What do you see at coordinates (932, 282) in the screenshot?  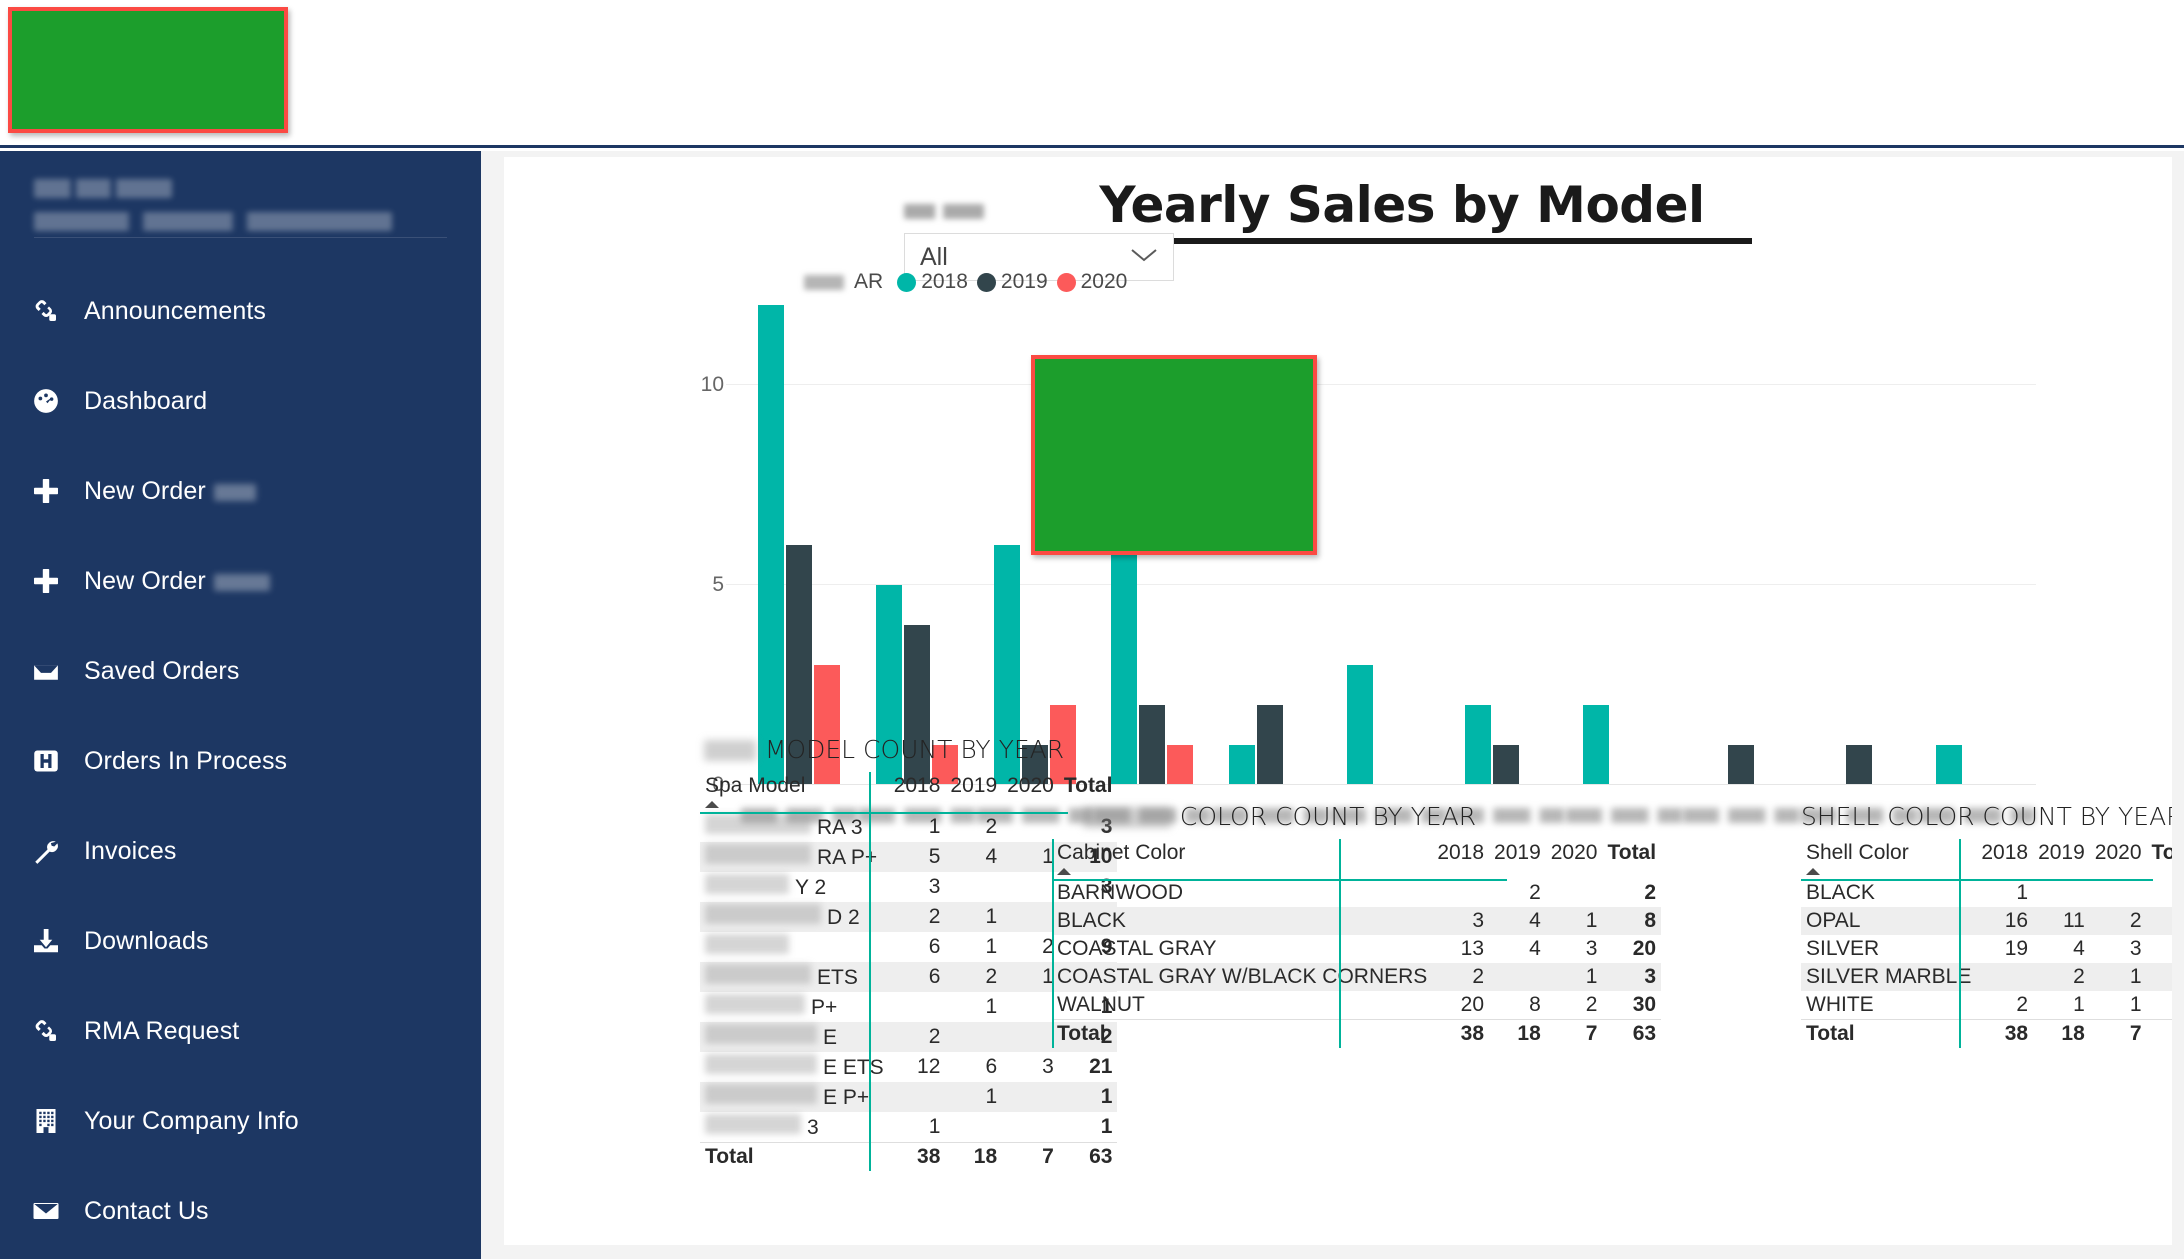 I see `legend-entry-2018: 2018` at bounding box center [932, 282].